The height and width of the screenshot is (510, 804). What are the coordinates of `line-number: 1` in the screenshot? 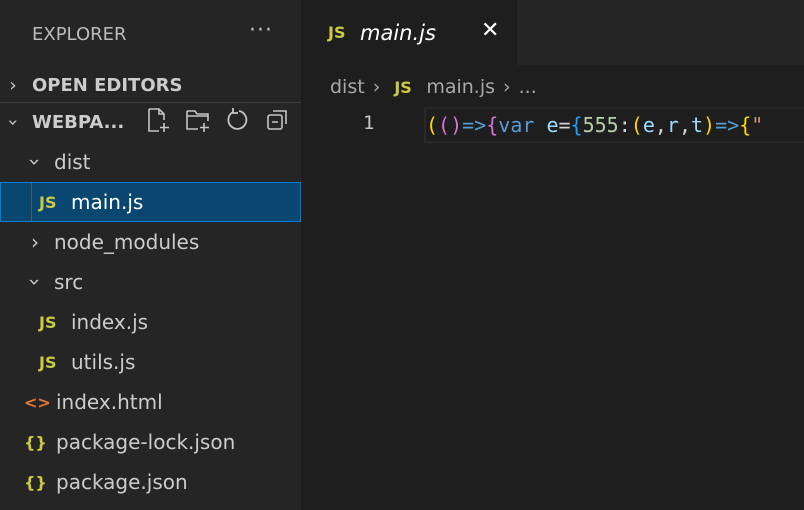 It's located at (369, 123).